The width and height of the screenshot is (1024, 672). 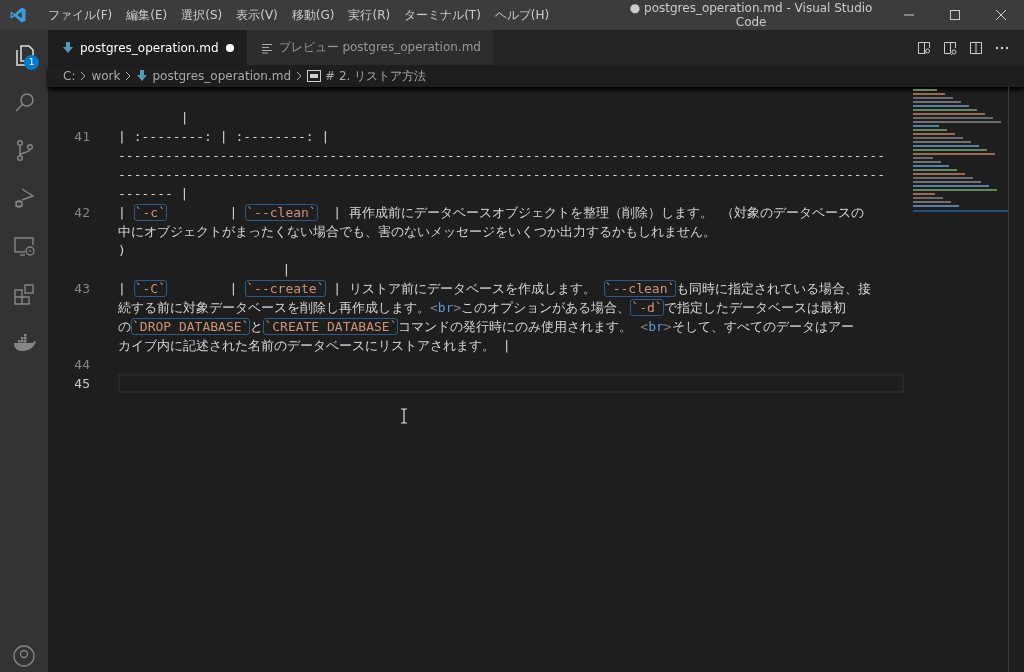 I want to click on line-number: 41, so click(x=82, y=136).